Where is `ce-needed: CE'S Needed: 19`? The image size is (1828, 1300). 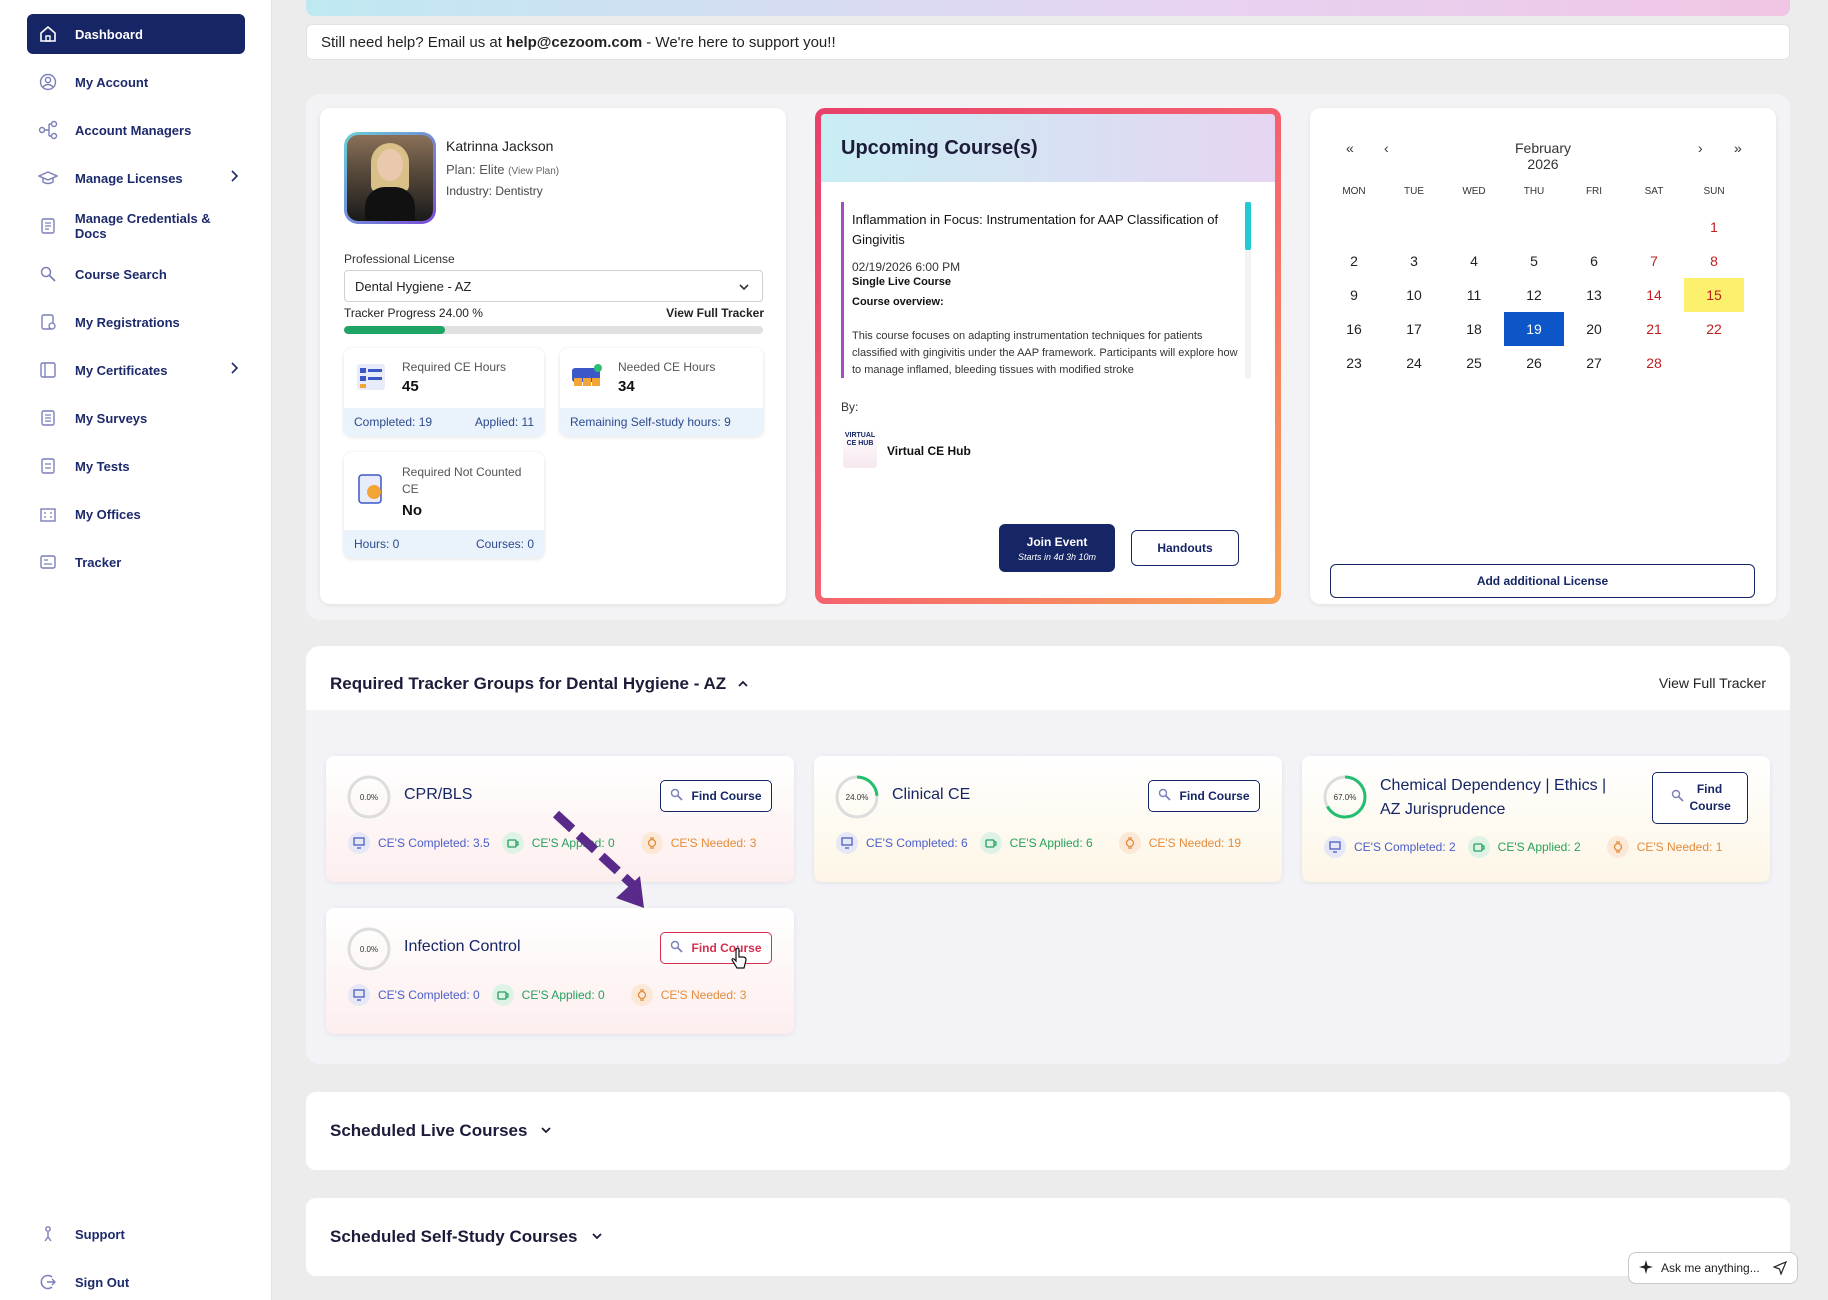 ce-needed: CE'S Needed: 19 is located at coordinates (1195, 843).